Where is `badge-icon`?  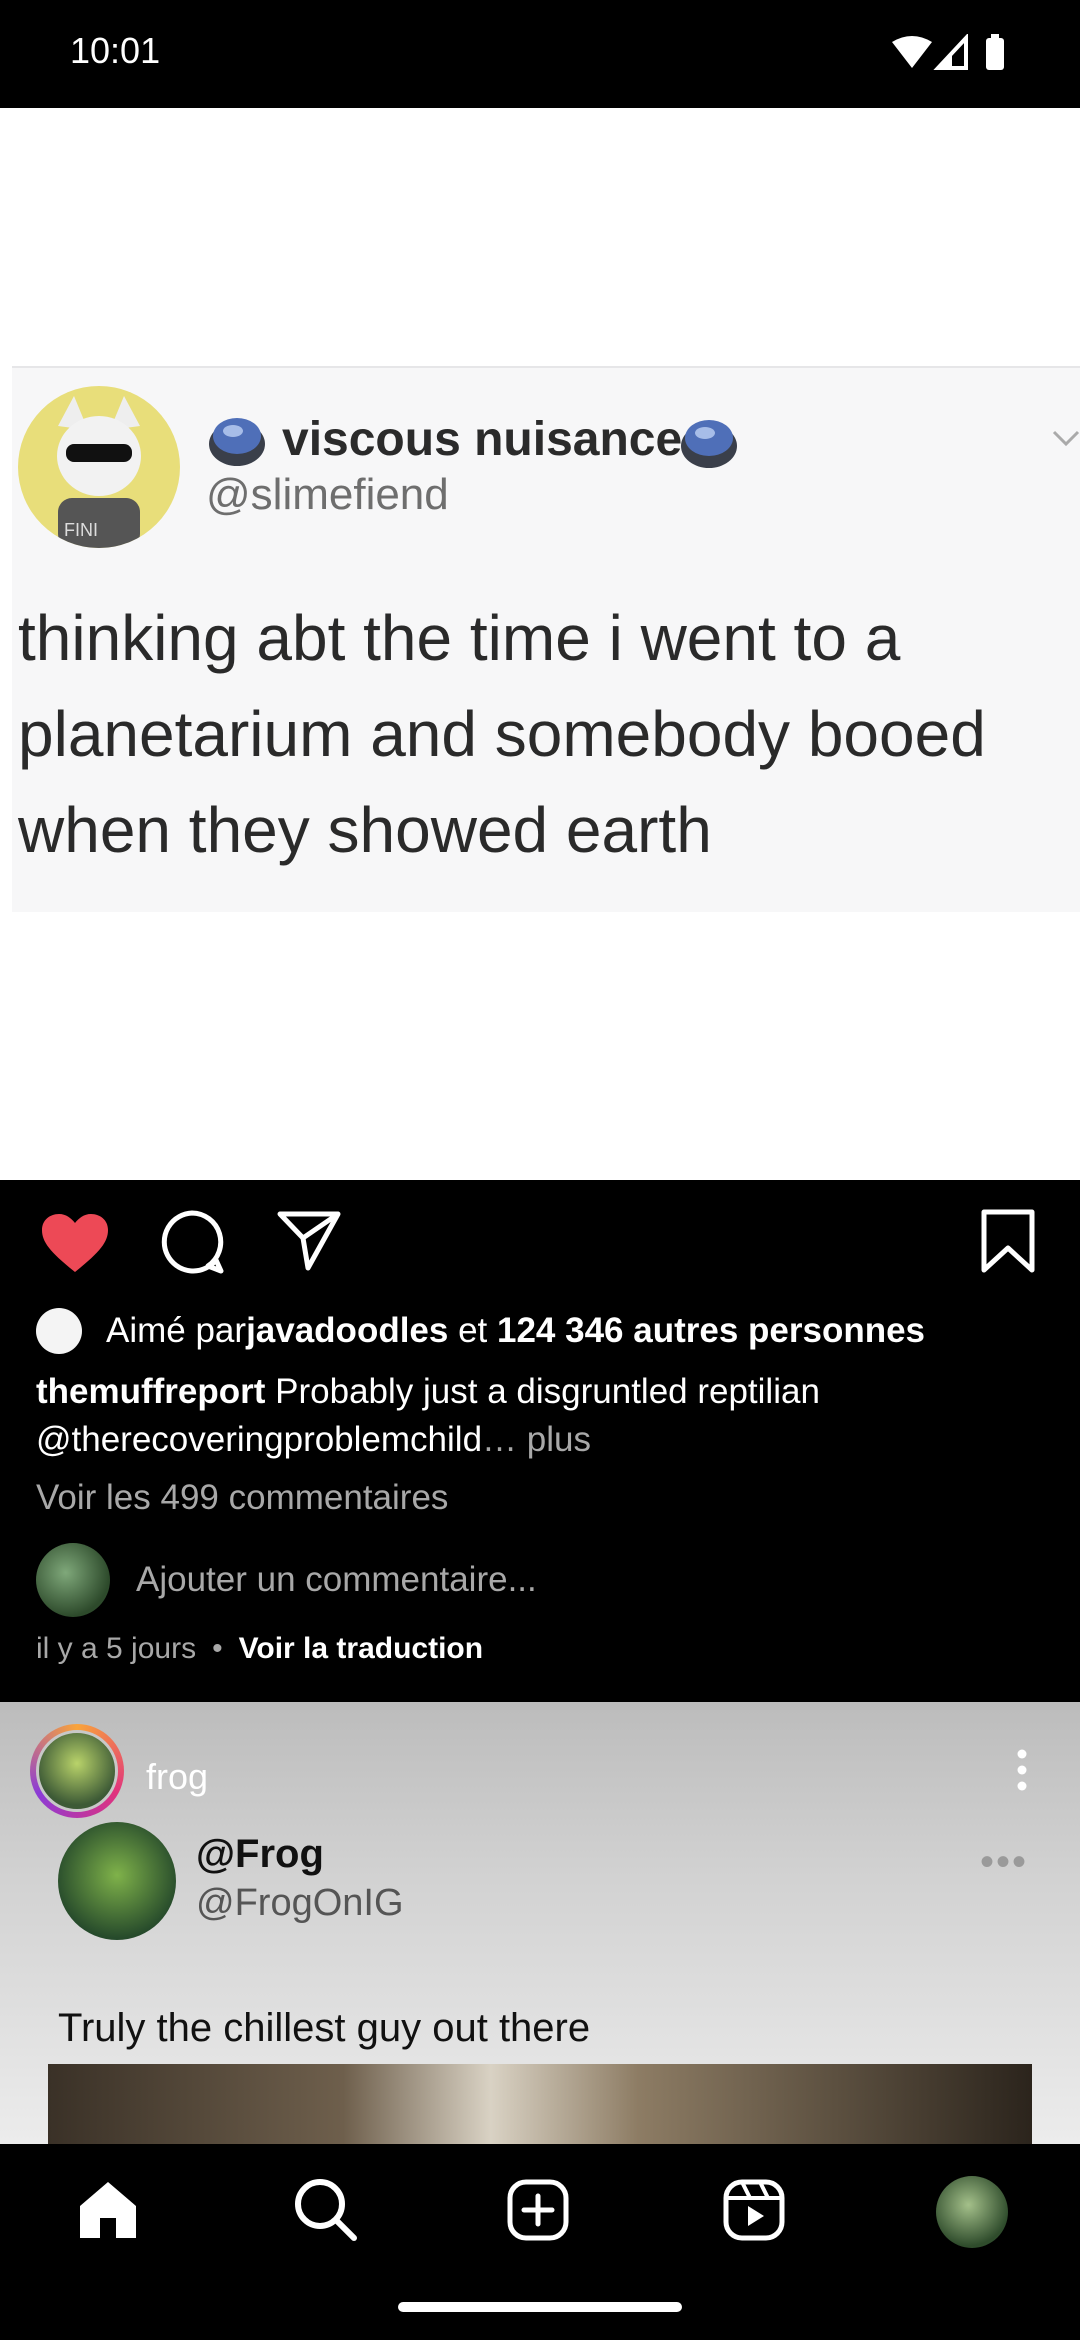
badge-icon is located at coordinates (237, 442).